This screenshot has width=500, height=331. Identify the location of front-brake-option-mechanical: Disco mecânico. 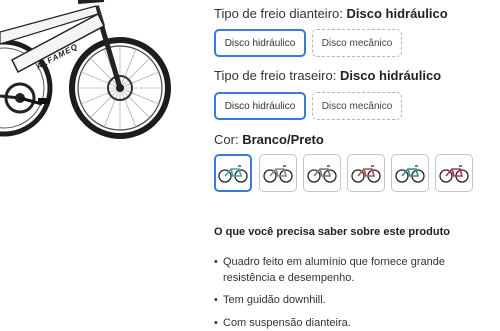
(357, 43).